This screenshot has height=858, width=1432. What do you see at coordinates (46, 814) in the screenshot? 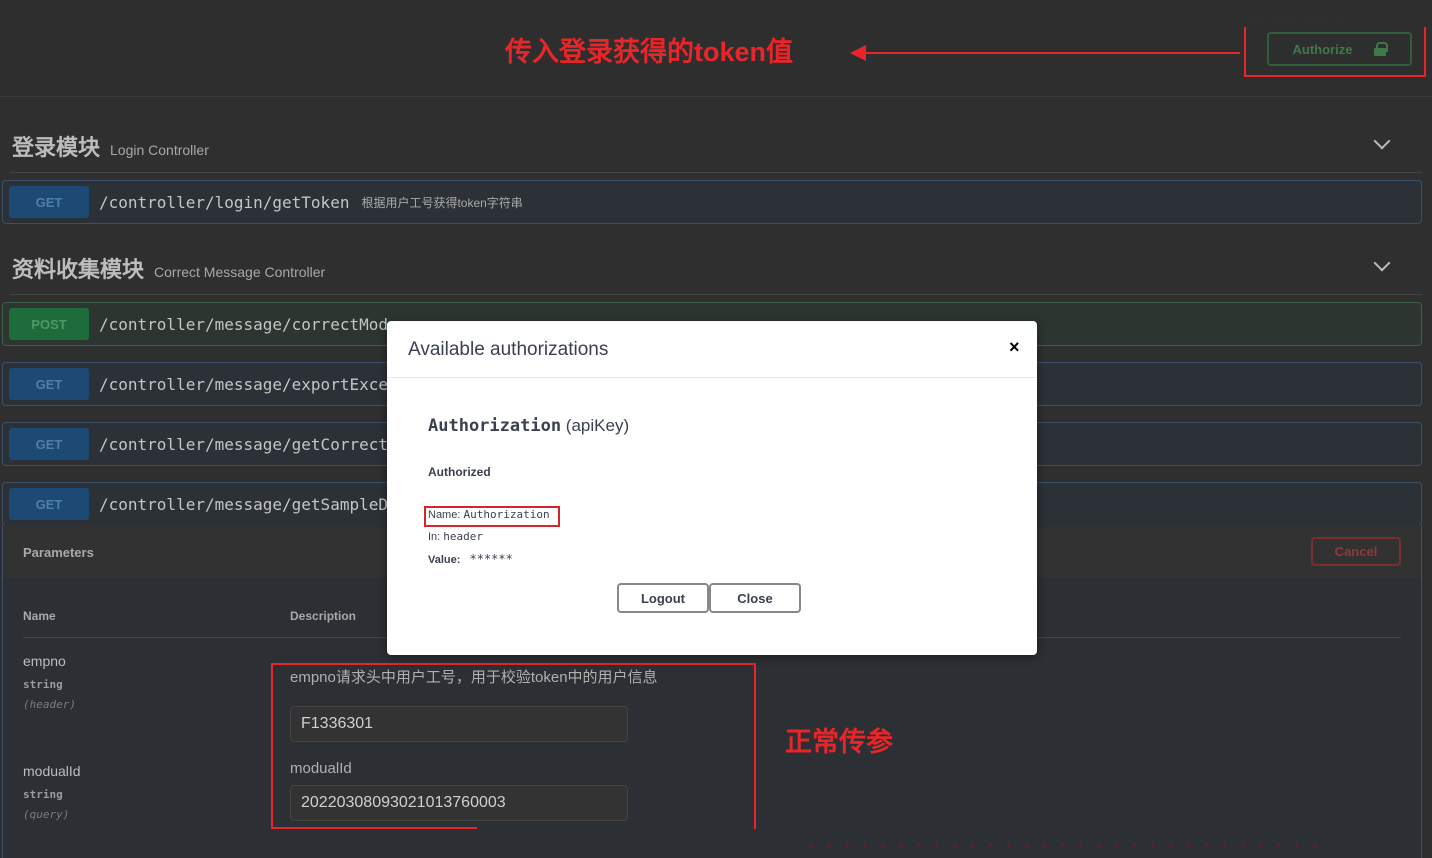
I see `param-in: (query)` at bounding box center [46, 814].